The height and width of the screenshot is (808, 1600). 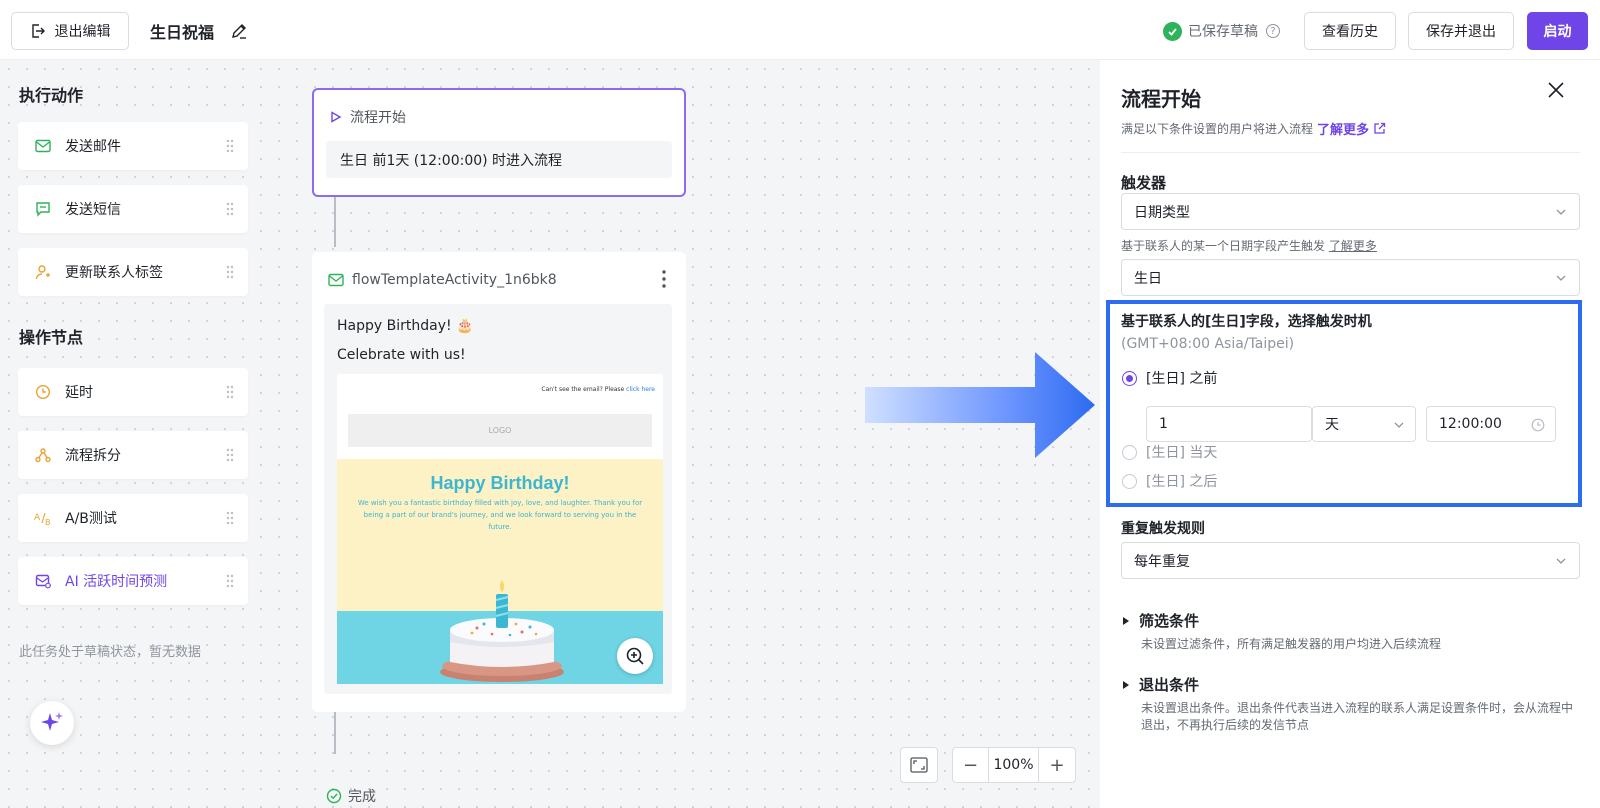 What do you see at coordinates (1273, 31) in the screenshot?
I see `help-icon: ?` at bounding box center [1273, 31].